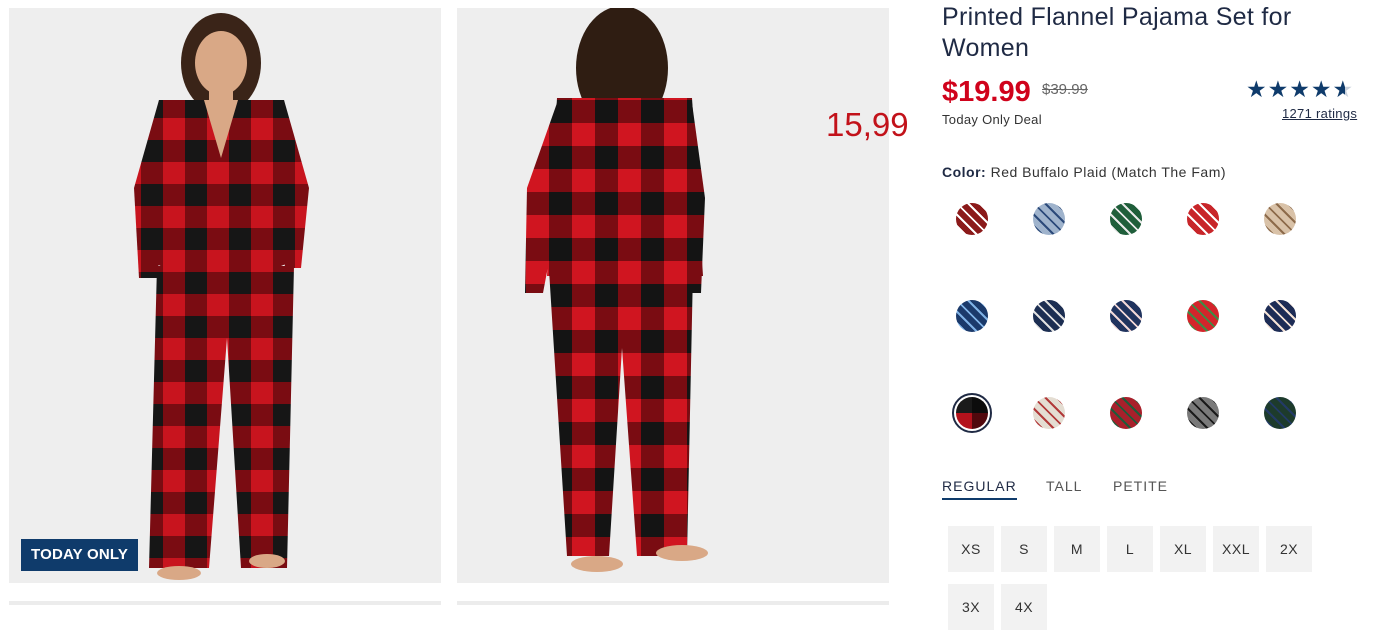  I want to click on size-option-4x: 4X, so click(1024, 607).